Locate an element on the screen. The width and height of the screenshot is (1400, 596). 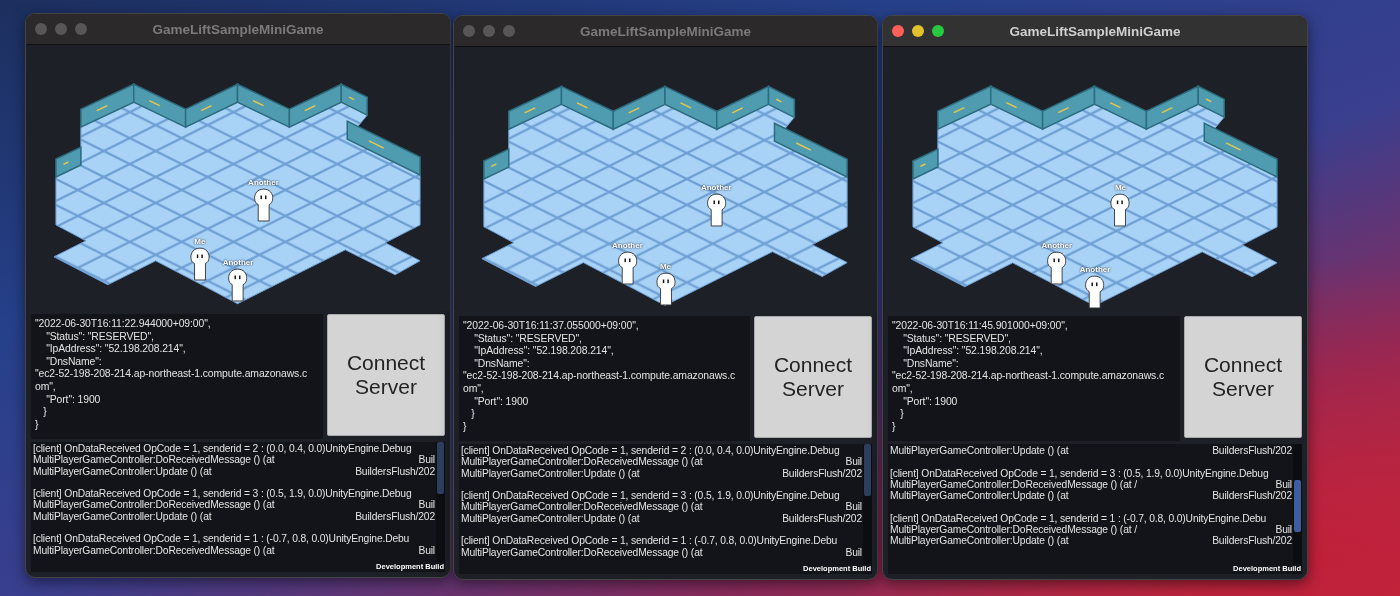
server-info-text: "2022-06-30T16:11:22.944000+09:00", "Status": "RESERVED", "IpAddress": "52.198.208.214", "DnsName": "ec2-52-198-208-214.ap-northeast-1.compute.amazonaws.c om", "Port": 1900 } } is located at coordinates (177, 376).